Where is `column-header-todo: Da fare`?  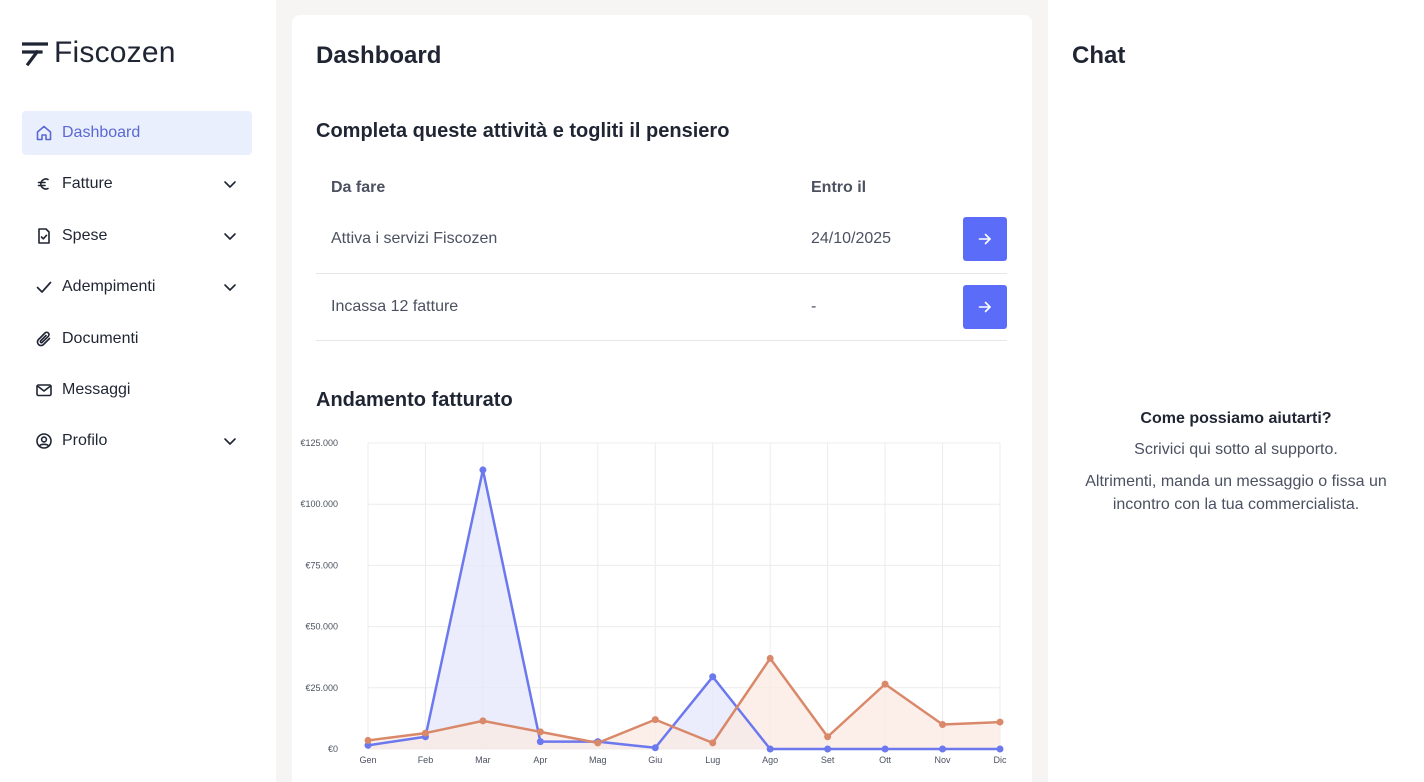
column-header-todo: Da fare is located at coordinates (358, 187).